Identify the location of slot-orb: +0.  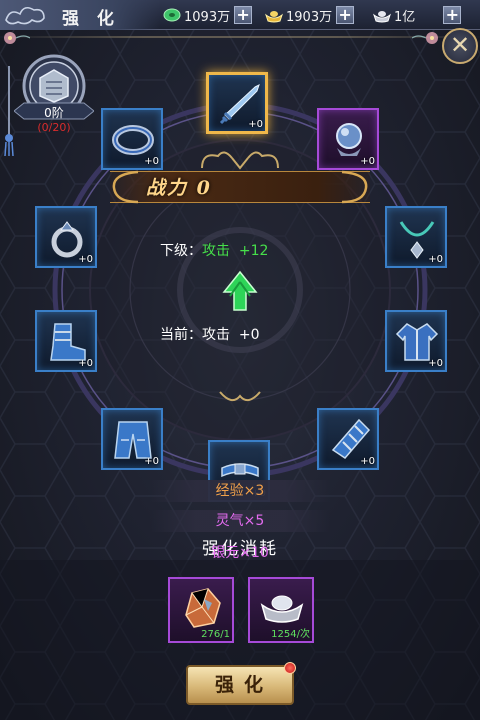
(348, 139).